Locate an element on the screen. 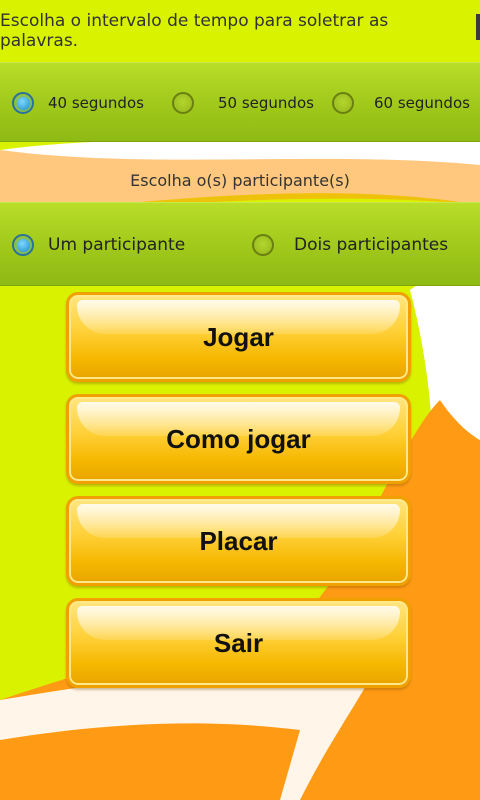 Image resolution: width=480 pixels, height=800 pixels. radio-label-dois: Dois participantes is located at coordinates (371, 245).